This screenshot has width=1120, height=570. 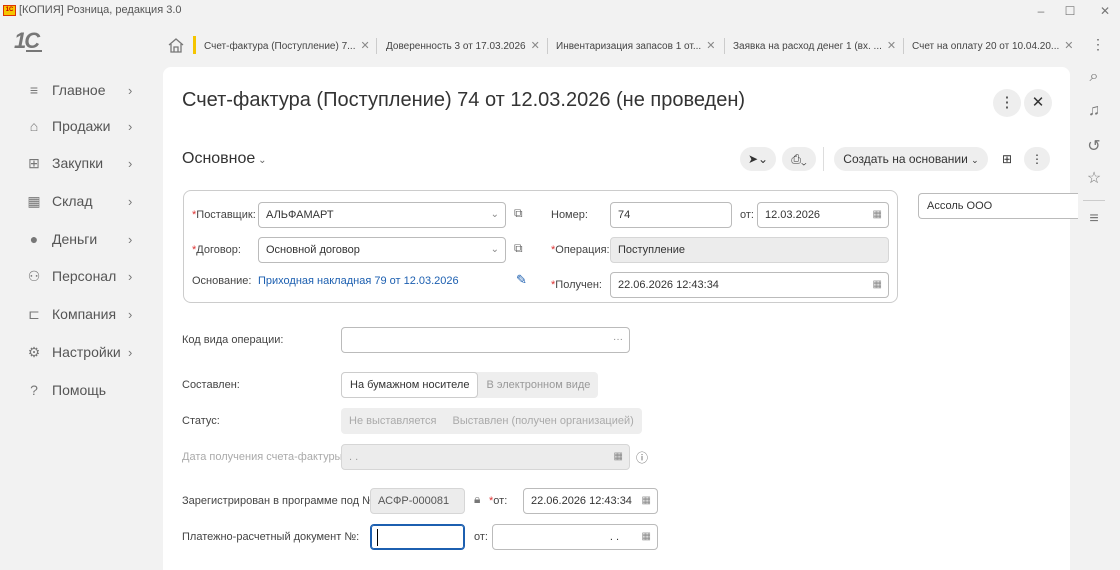 What do you see at coordinates (521, 280) in the screenshot?
I see `pencil-icon: ✎` at bounding box center [521, 280].